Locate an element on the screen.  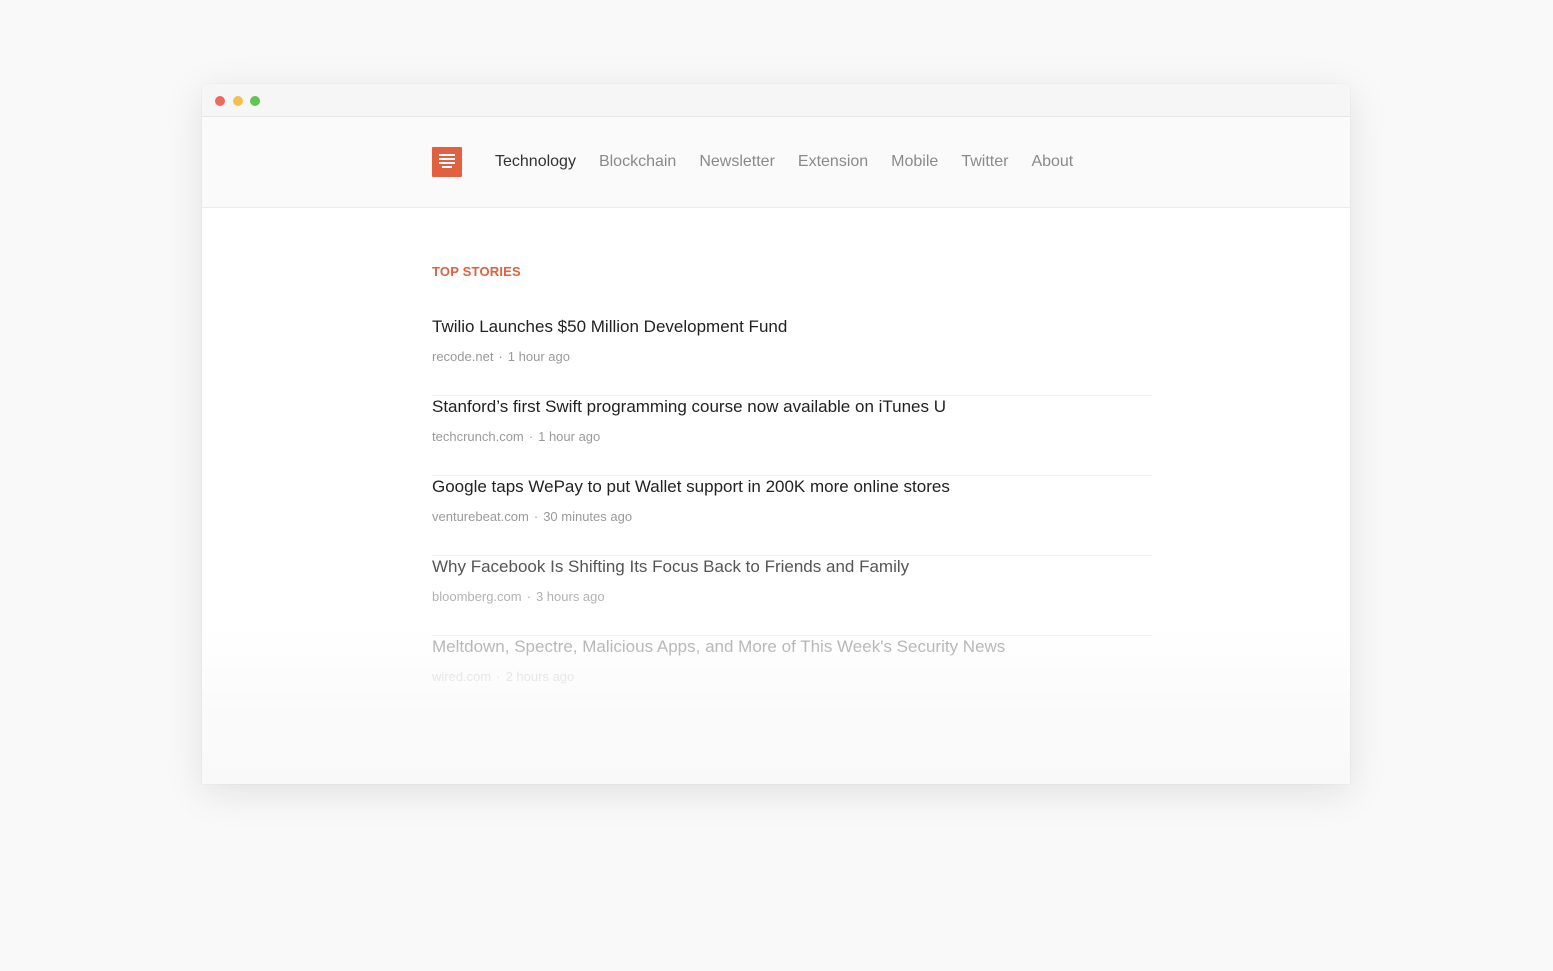
nav-item-newsletter: Newsletter is located at coordinates (737, 162).